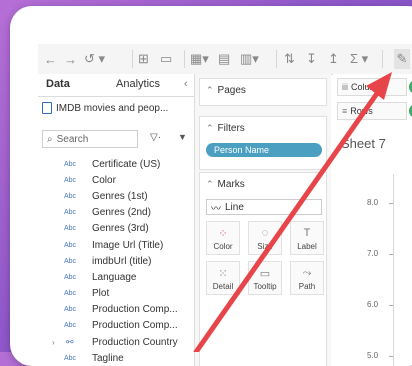 This screenshot has width=412, height=366. What do you see at coordinates (116, 213) in the screenshot?
I see `field-item: Abc Genres (2nd)` at bounding box center [116, 213].